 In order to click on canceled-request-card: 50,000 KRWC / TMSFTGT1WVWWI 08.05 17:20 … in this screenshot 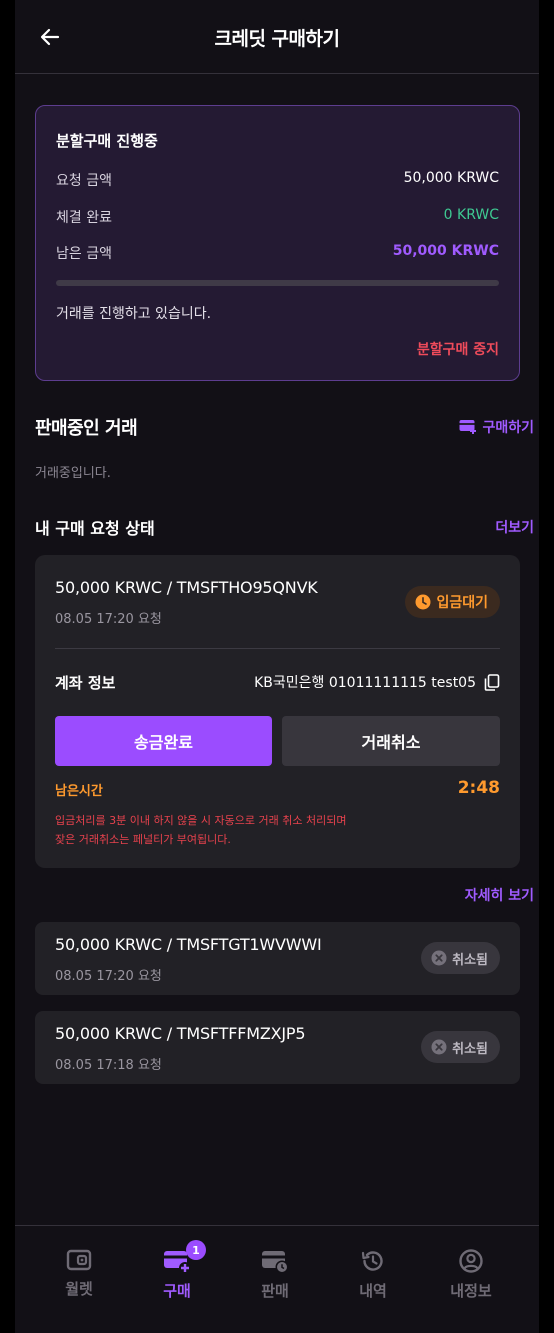, I will do `click(277, 958)`.